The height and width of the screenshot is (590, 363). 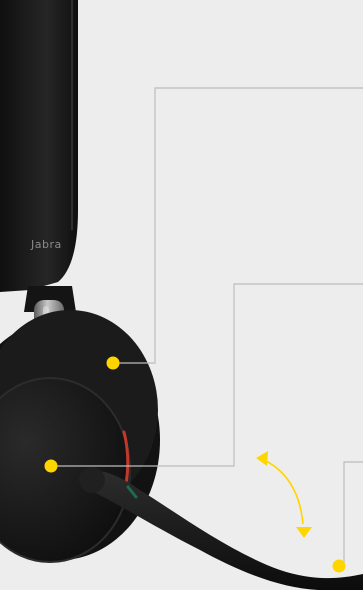 What do you see at coordinates (51, 466) in the screenshot?
I see `earcup-callout-dot` at bounding box center [51, 466].